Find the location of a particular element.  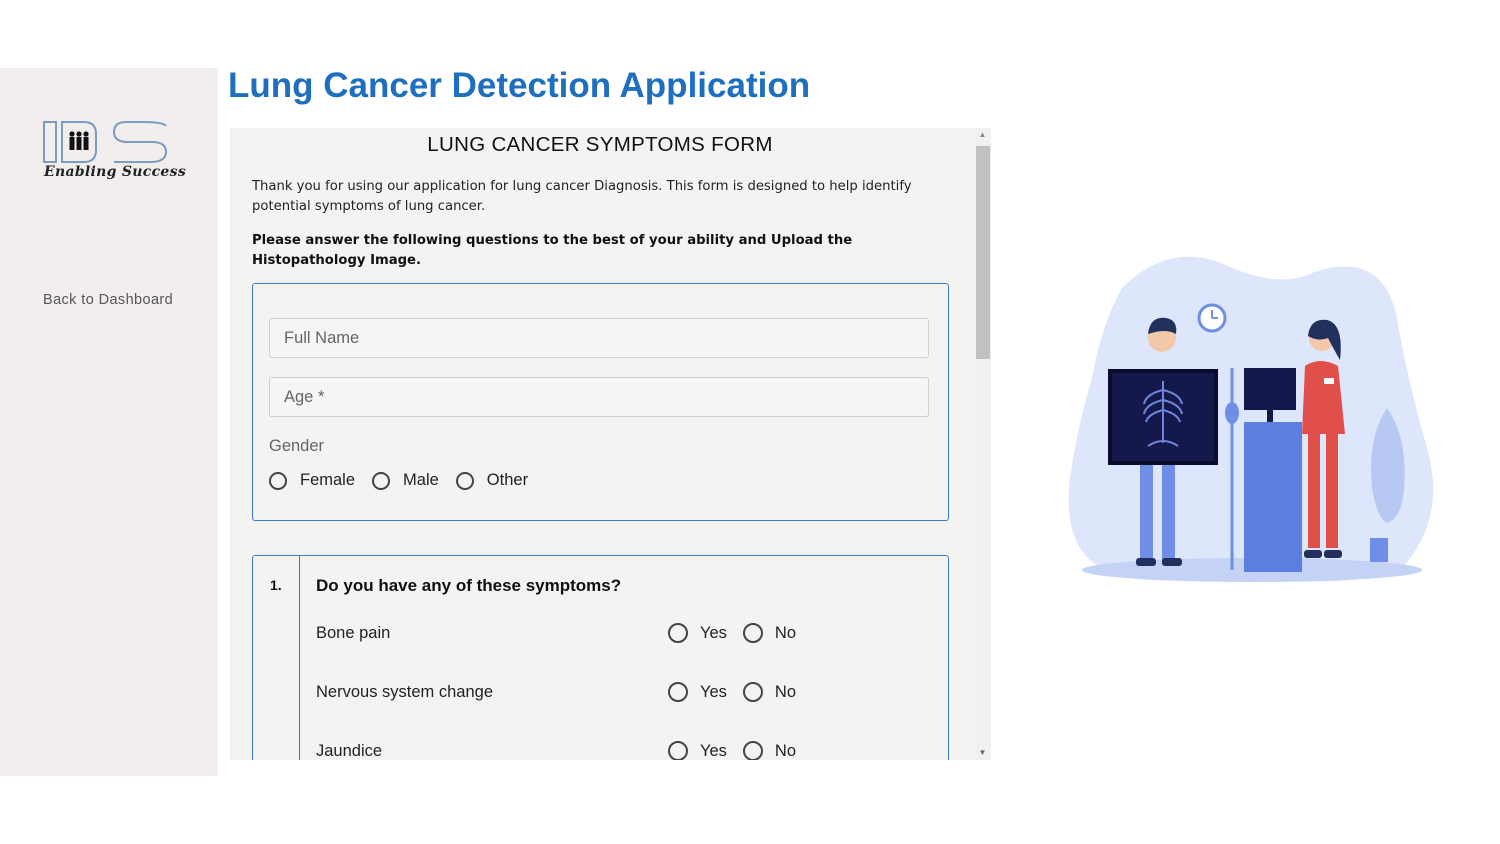

back-to-dashboard-link: Back to Dashboard is located at coordinates (108, 300).